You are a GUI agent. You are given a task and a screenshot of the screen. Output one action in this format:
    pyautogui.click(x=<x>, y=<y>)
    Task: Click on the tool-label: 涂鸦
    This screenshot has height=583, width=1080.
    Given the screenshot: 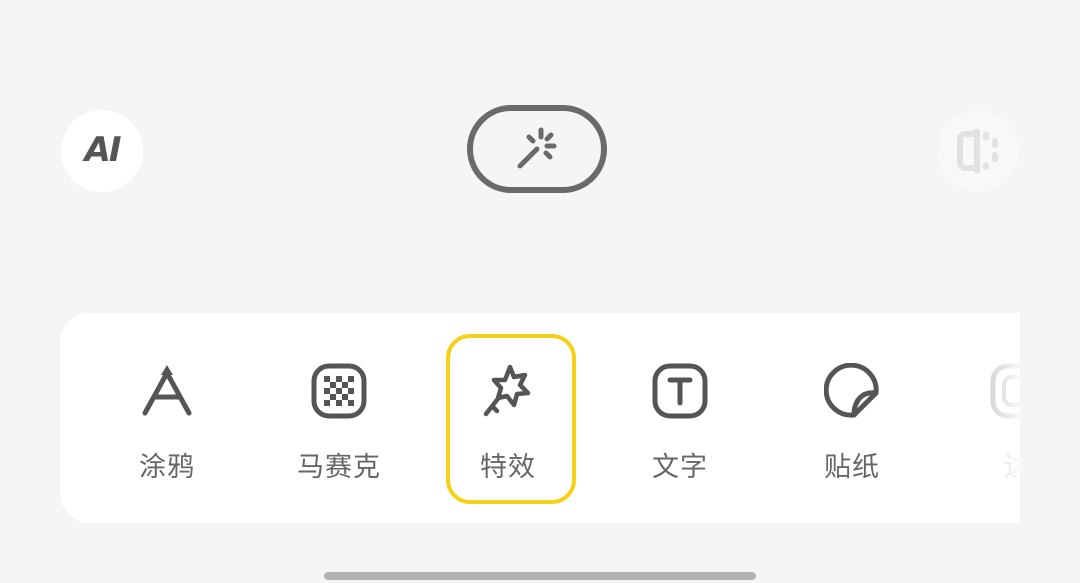 What is the action you would take?
    pyautogui.click(x=167, y=467)
    